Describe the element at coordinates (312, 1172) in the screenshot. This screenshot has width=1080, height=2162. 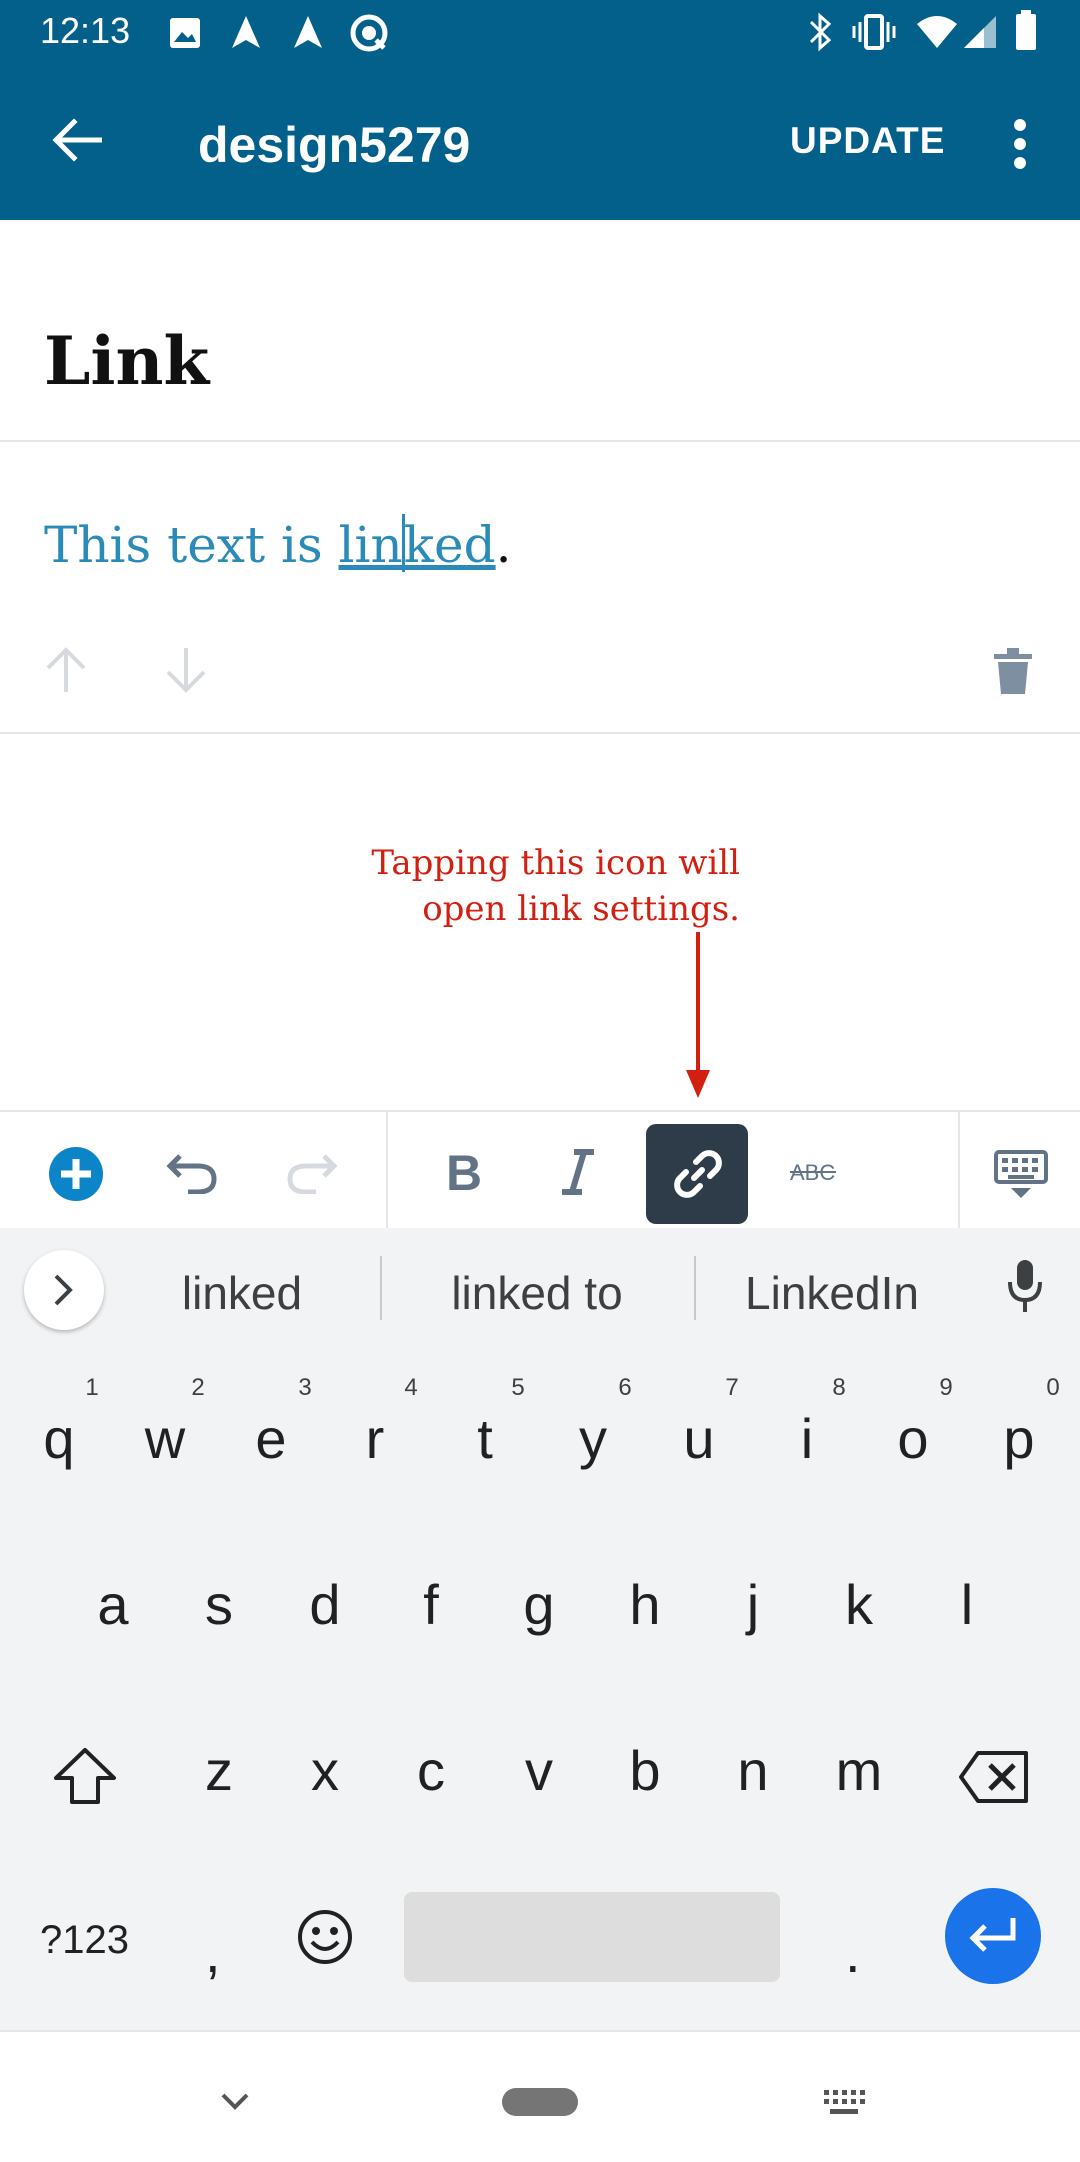
I see `redo-icon` at that location.